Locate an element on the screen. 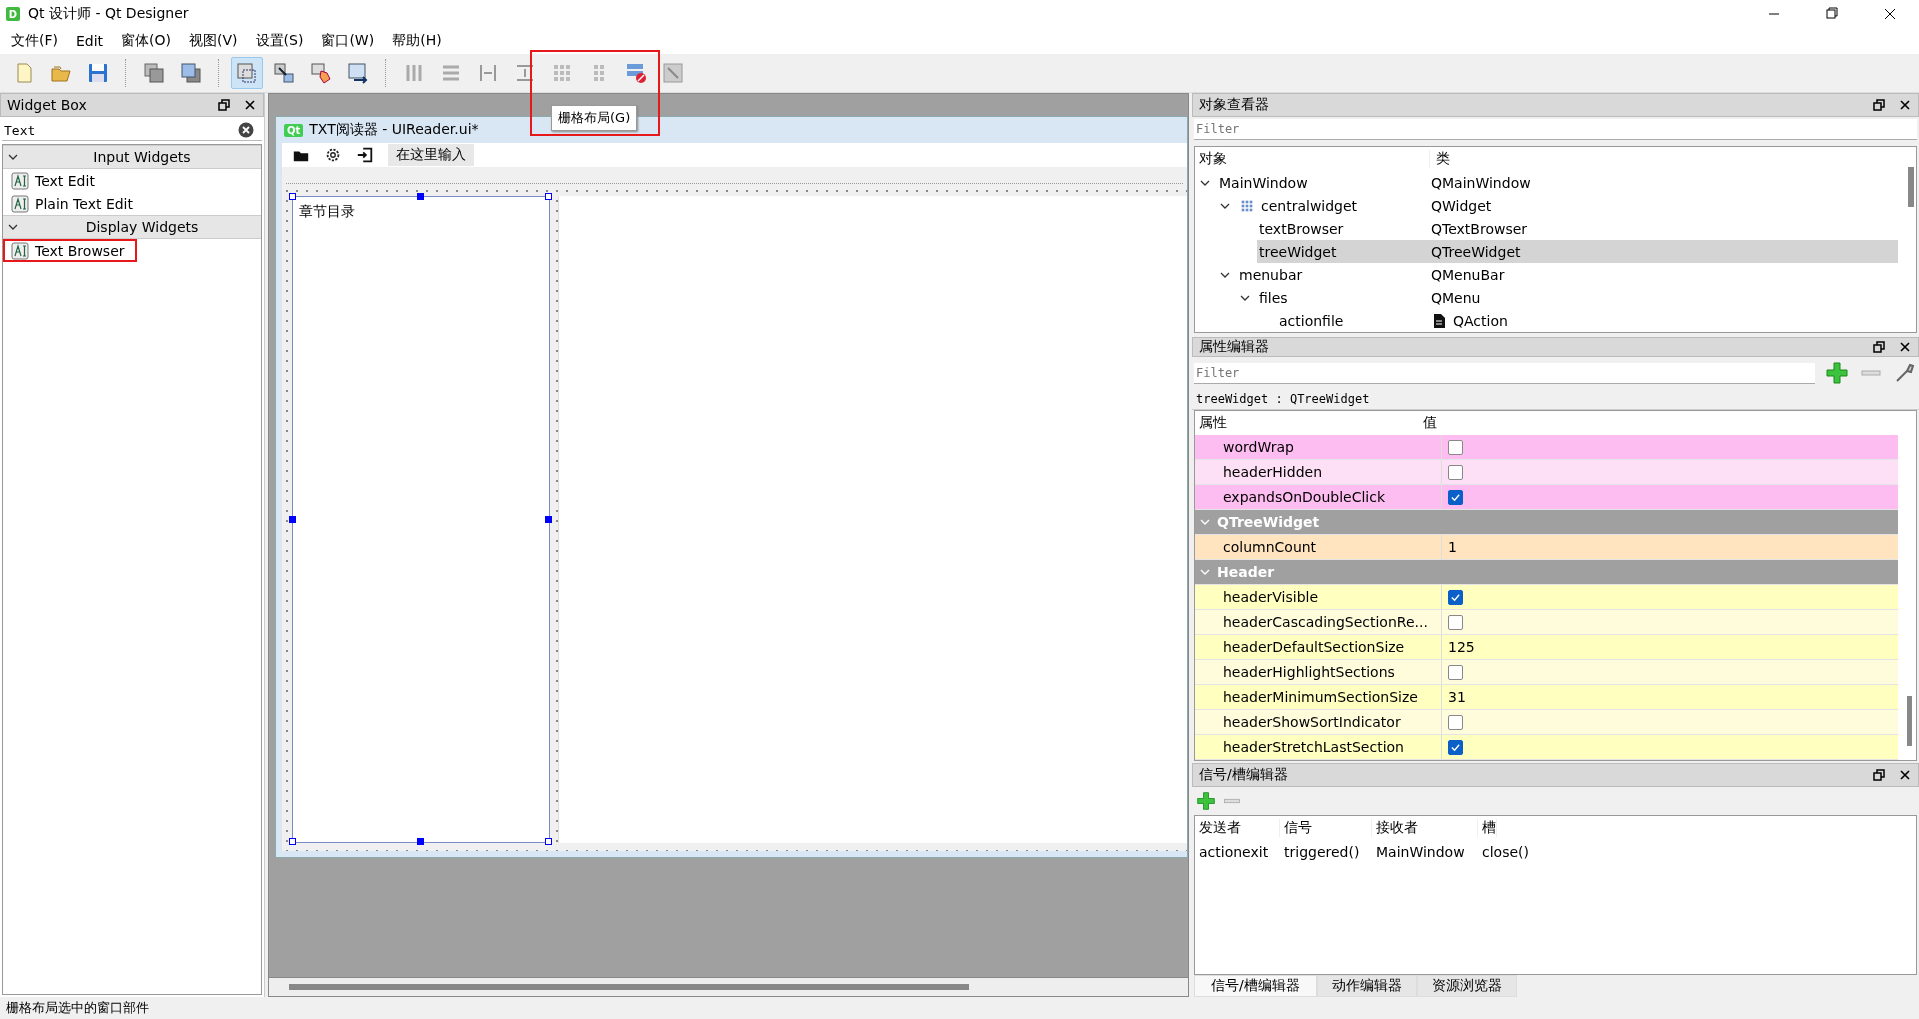 This screenshot has width=1919, height=1019. property-value: 1 is located at coordinates (1452, 547).